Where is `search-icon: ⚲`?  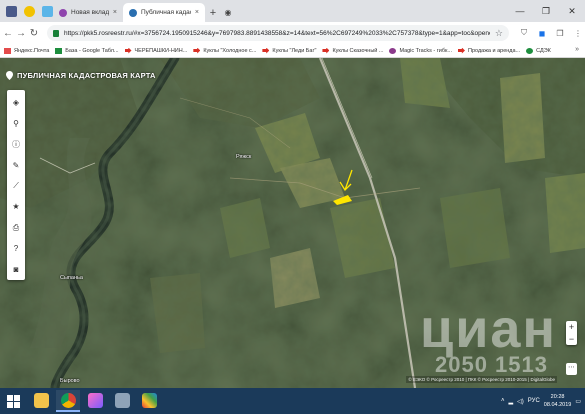 search-icon: ⚲ is located at coordinates (16, 123).